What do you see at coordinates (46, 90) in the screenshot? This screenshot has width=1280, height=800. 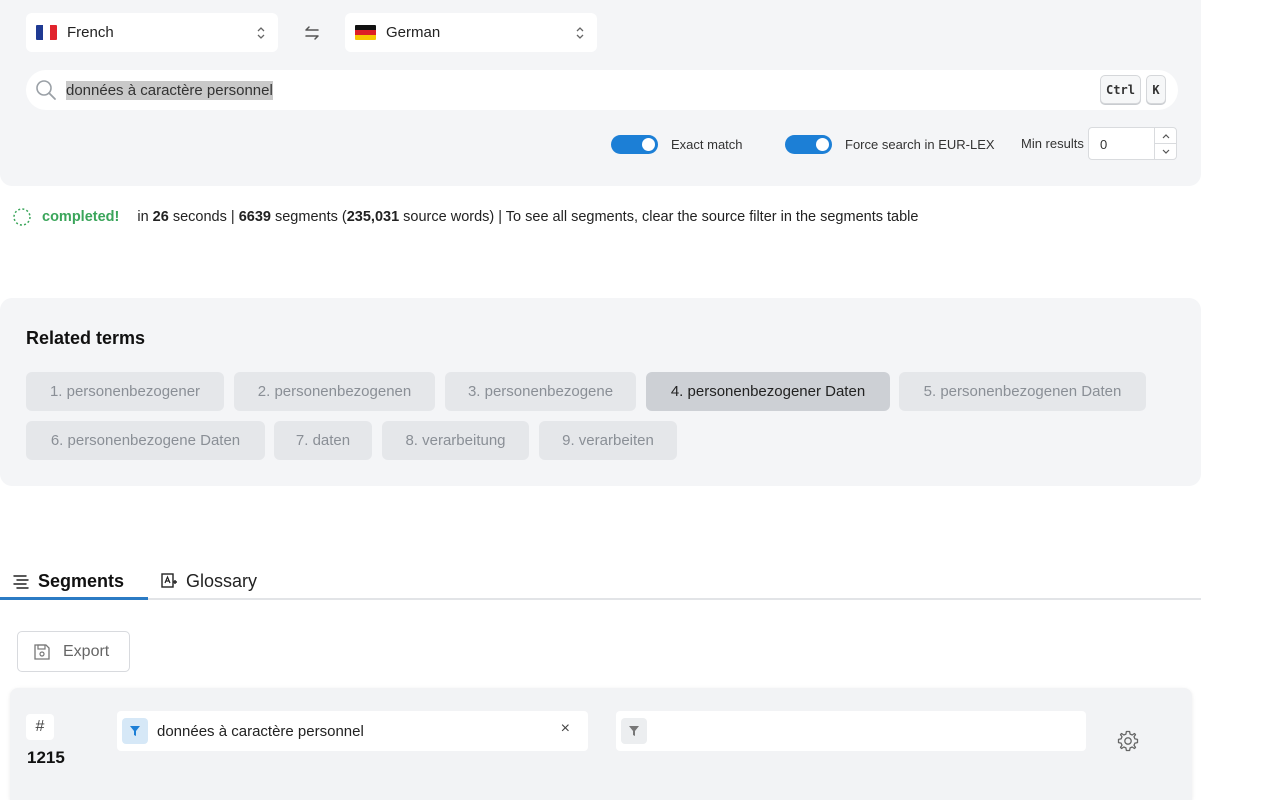 I see `search-icon` at bounding box center [46, 90].